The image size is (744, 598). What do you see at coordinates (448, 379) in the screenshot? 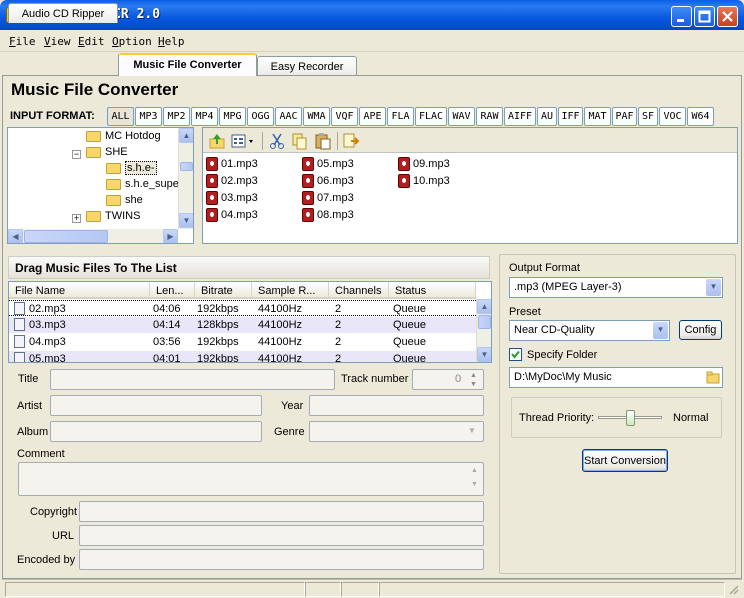
I see `track-number-stepper: 0 ▲ ▼` at bounding box center [448, 379].